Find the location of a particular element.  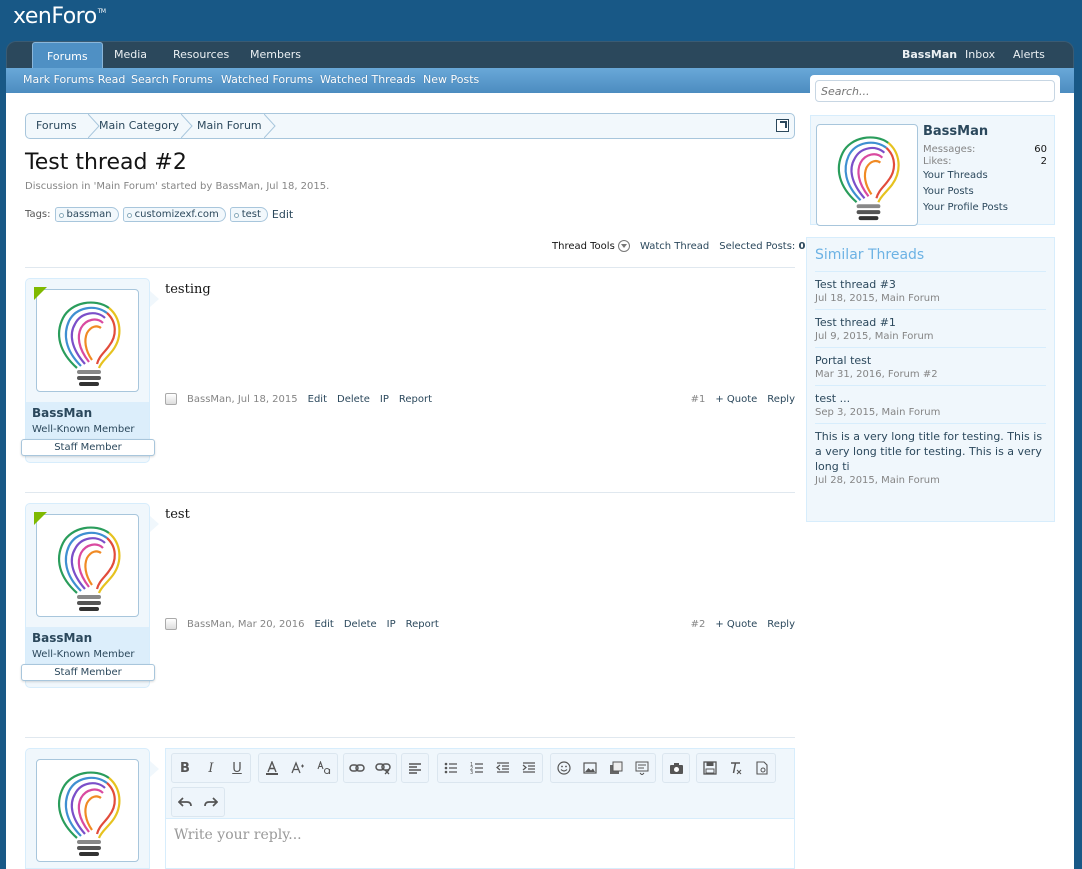

post-author-date: BassMan, Mar 20, 2016 is located at coordinates (245, 624).